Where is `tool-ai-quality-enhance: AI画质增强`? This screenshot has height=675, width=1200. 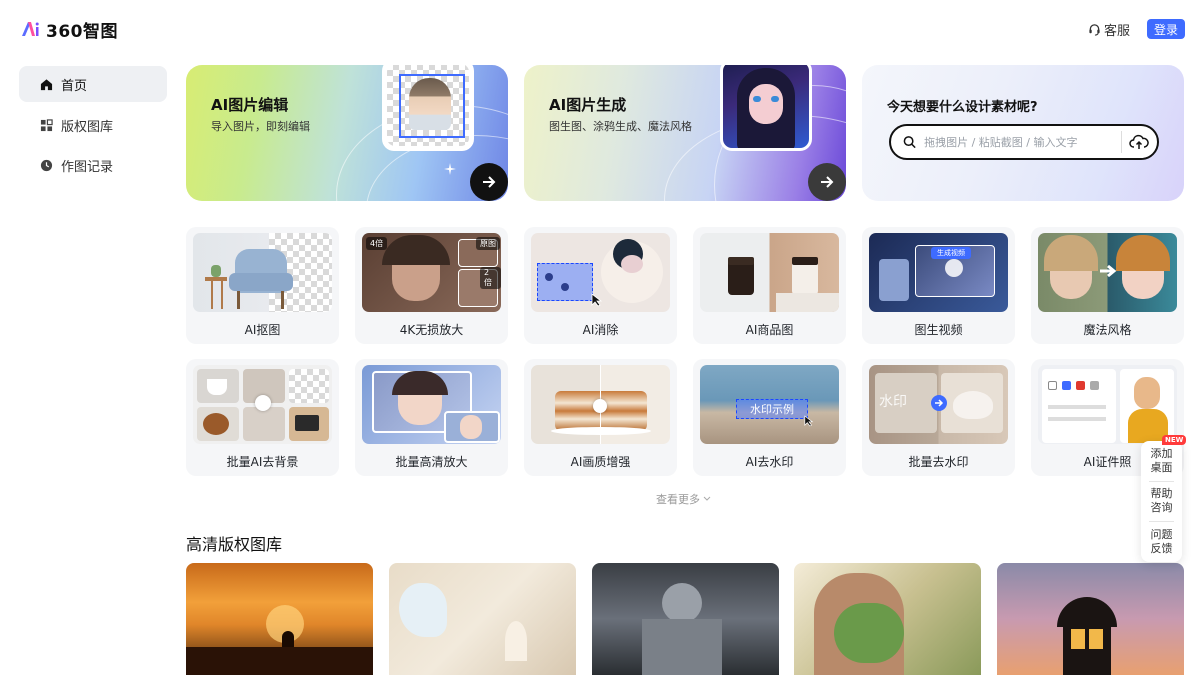
tool-ai-quality-enhance: AI画质增强 is located at coordinates (600, 417).